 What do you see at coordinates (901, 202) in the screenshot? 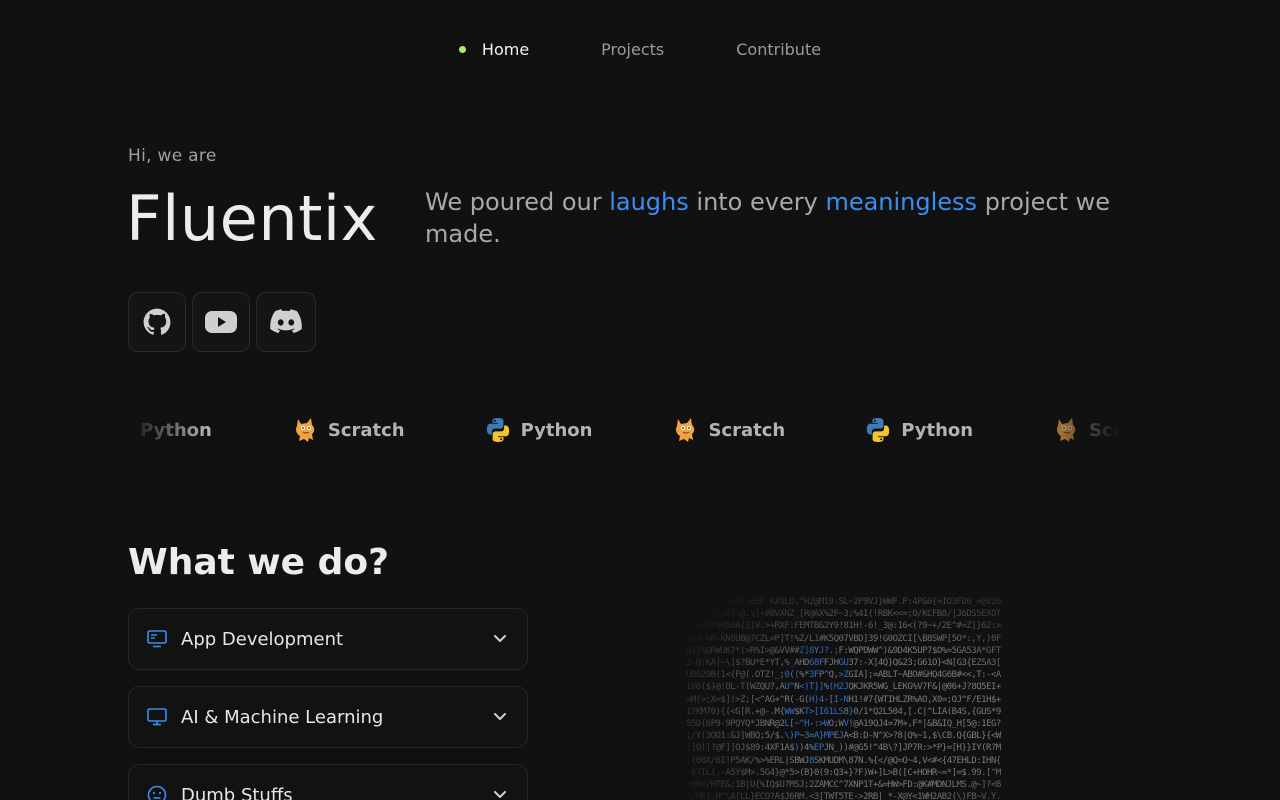
I see `tagline-highlight-meaningless: meaningless` at bounding box center [901, 202].